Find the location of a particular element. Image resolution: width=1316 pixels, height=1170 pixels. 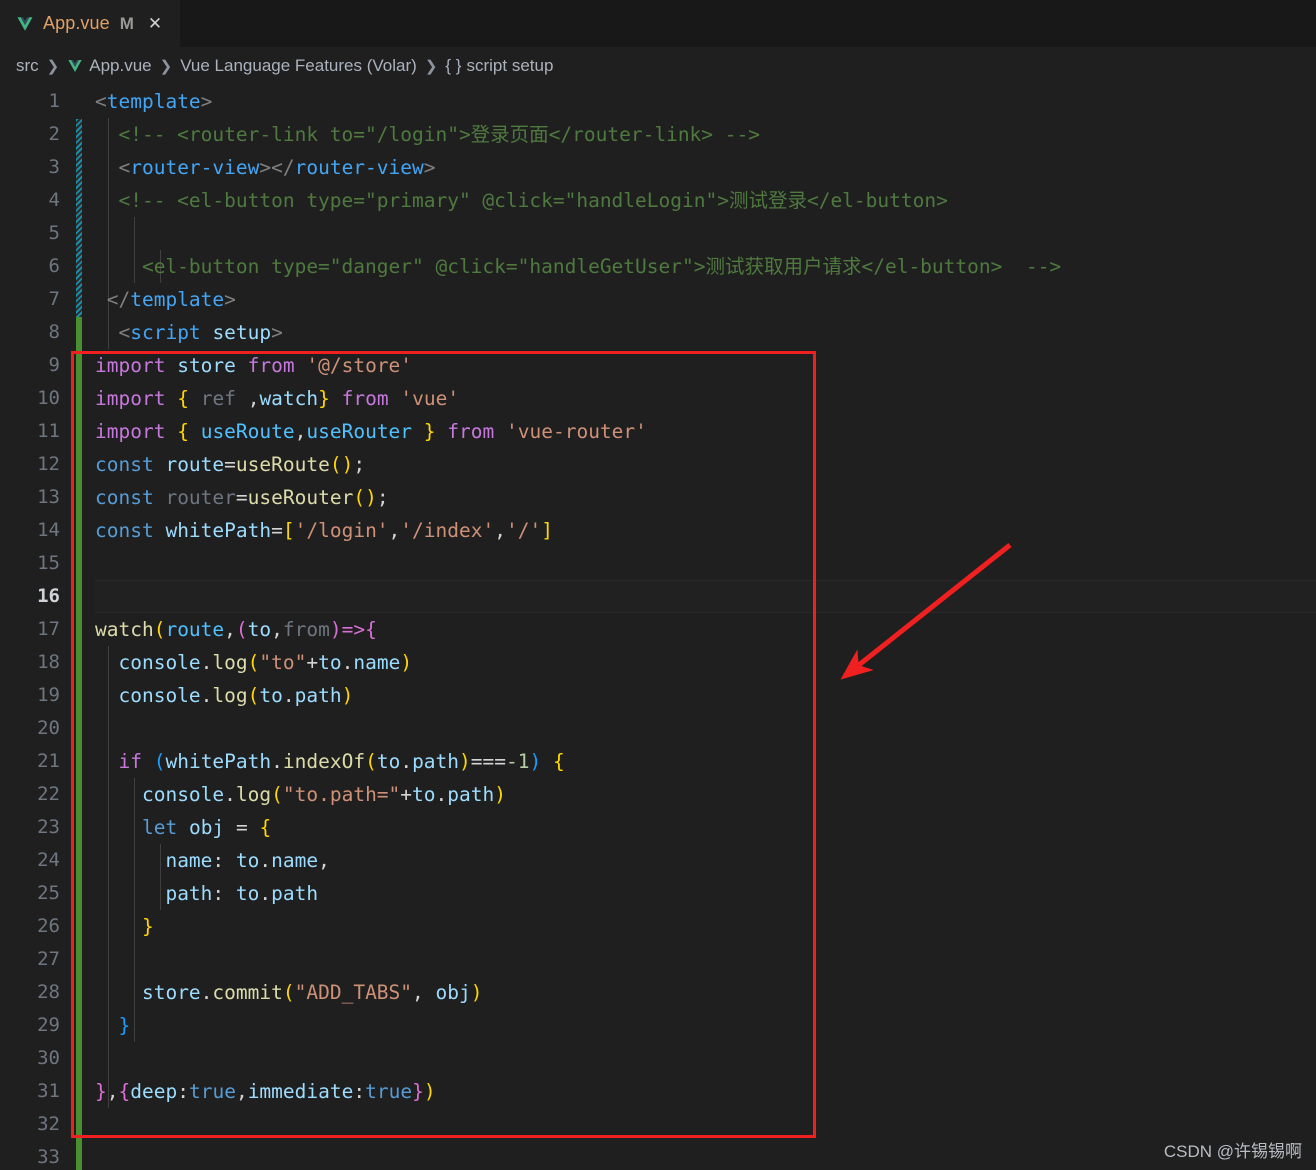

code-line: const router=useRouter(); is located at coordinates (242, 497).